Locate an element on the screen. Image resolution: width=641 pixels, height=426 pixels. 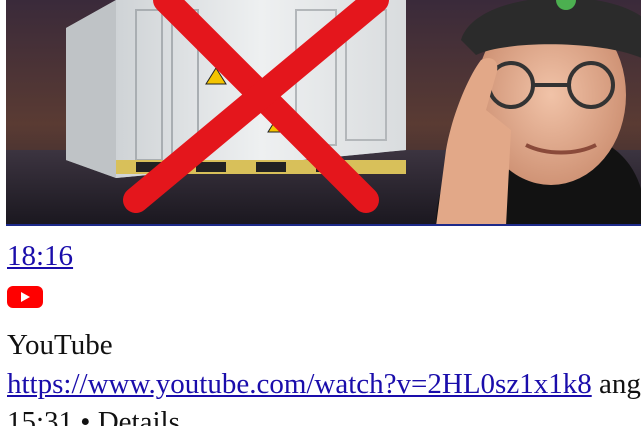
youtube-play-icon is located at coordinates (25, 297).